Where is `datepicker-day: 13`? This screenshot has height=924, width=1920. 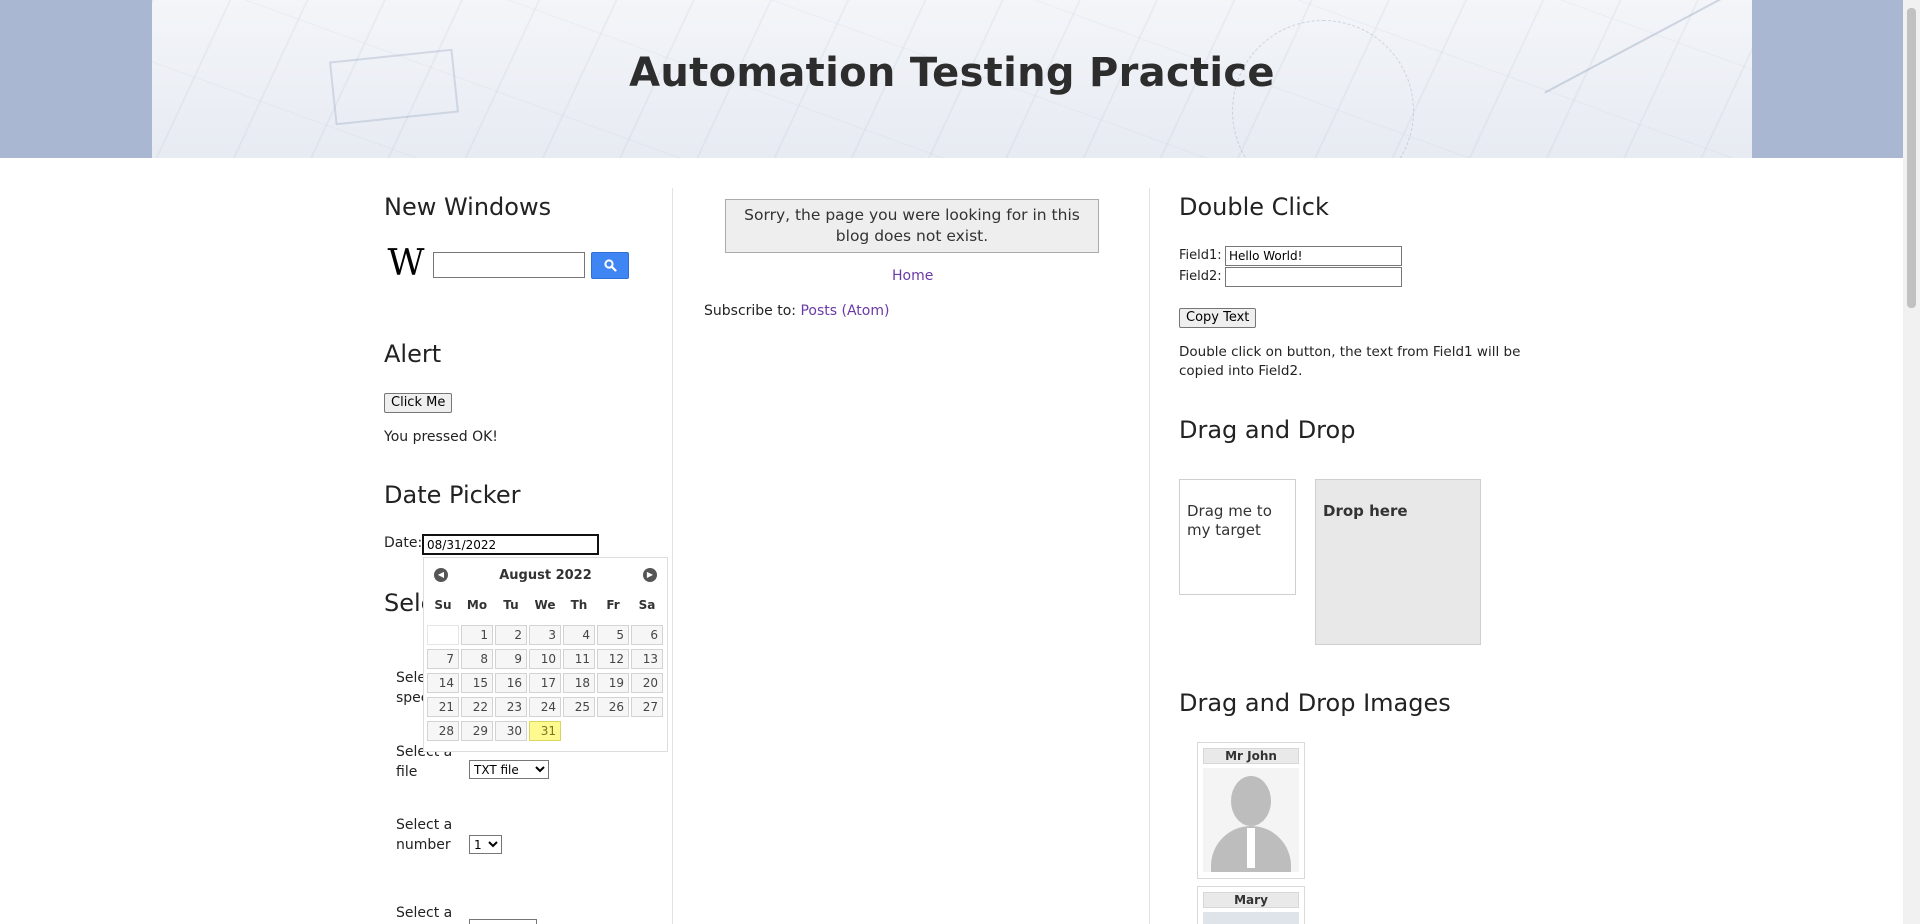 datepicker-day: 13 is located at coordinates (647, 659).